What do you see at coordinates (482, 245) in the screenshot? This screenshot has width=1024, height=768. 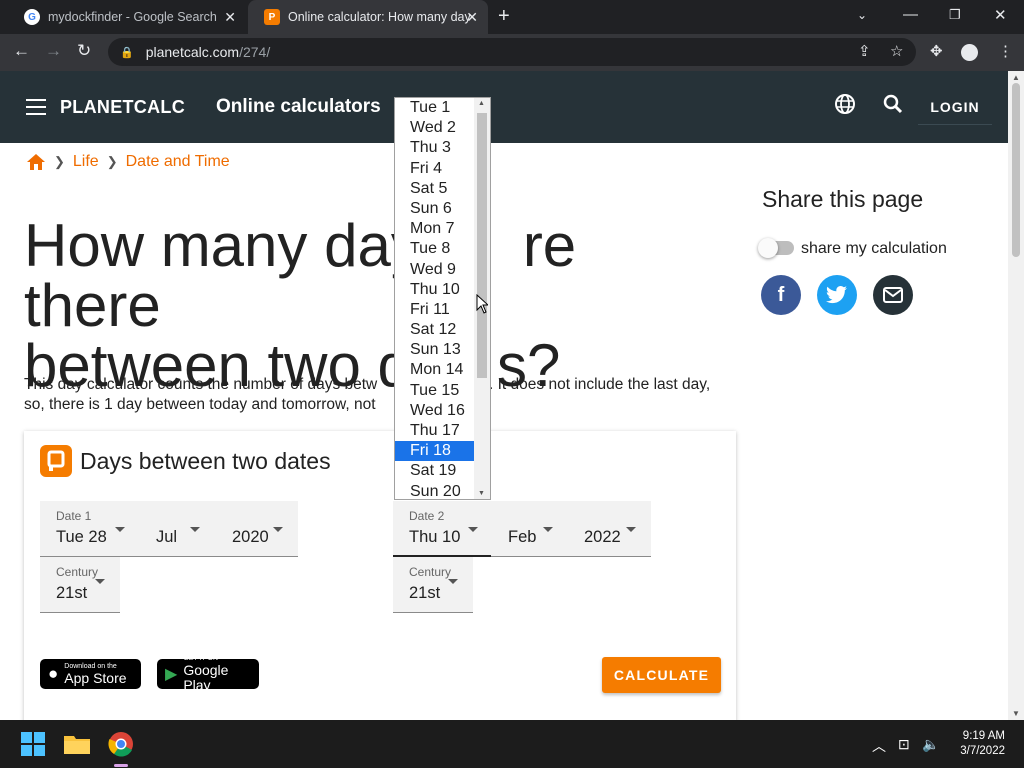 I see `dropdown-scroll-thumb` at bounding box center [482, 245].